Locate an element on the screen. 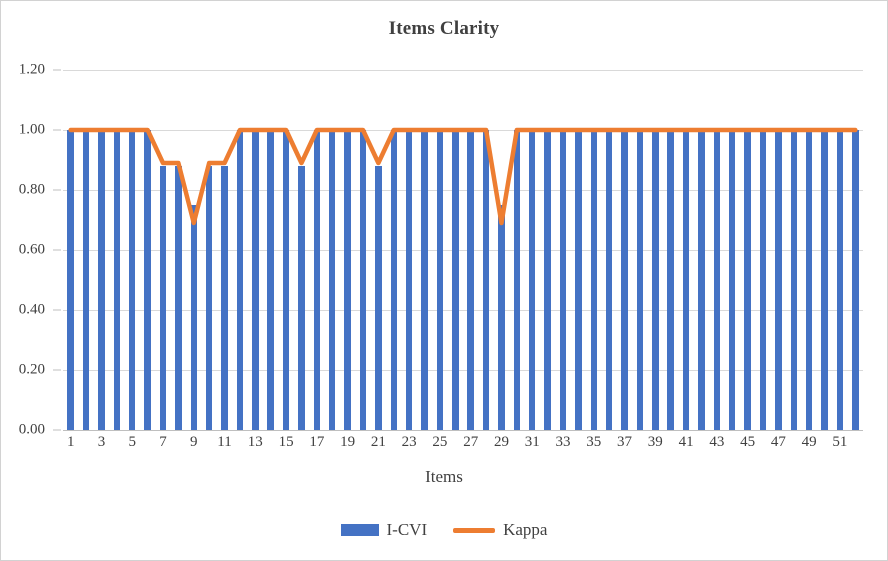  chart-legend: I-CVI Kappa is located at coordinates (444, 530).